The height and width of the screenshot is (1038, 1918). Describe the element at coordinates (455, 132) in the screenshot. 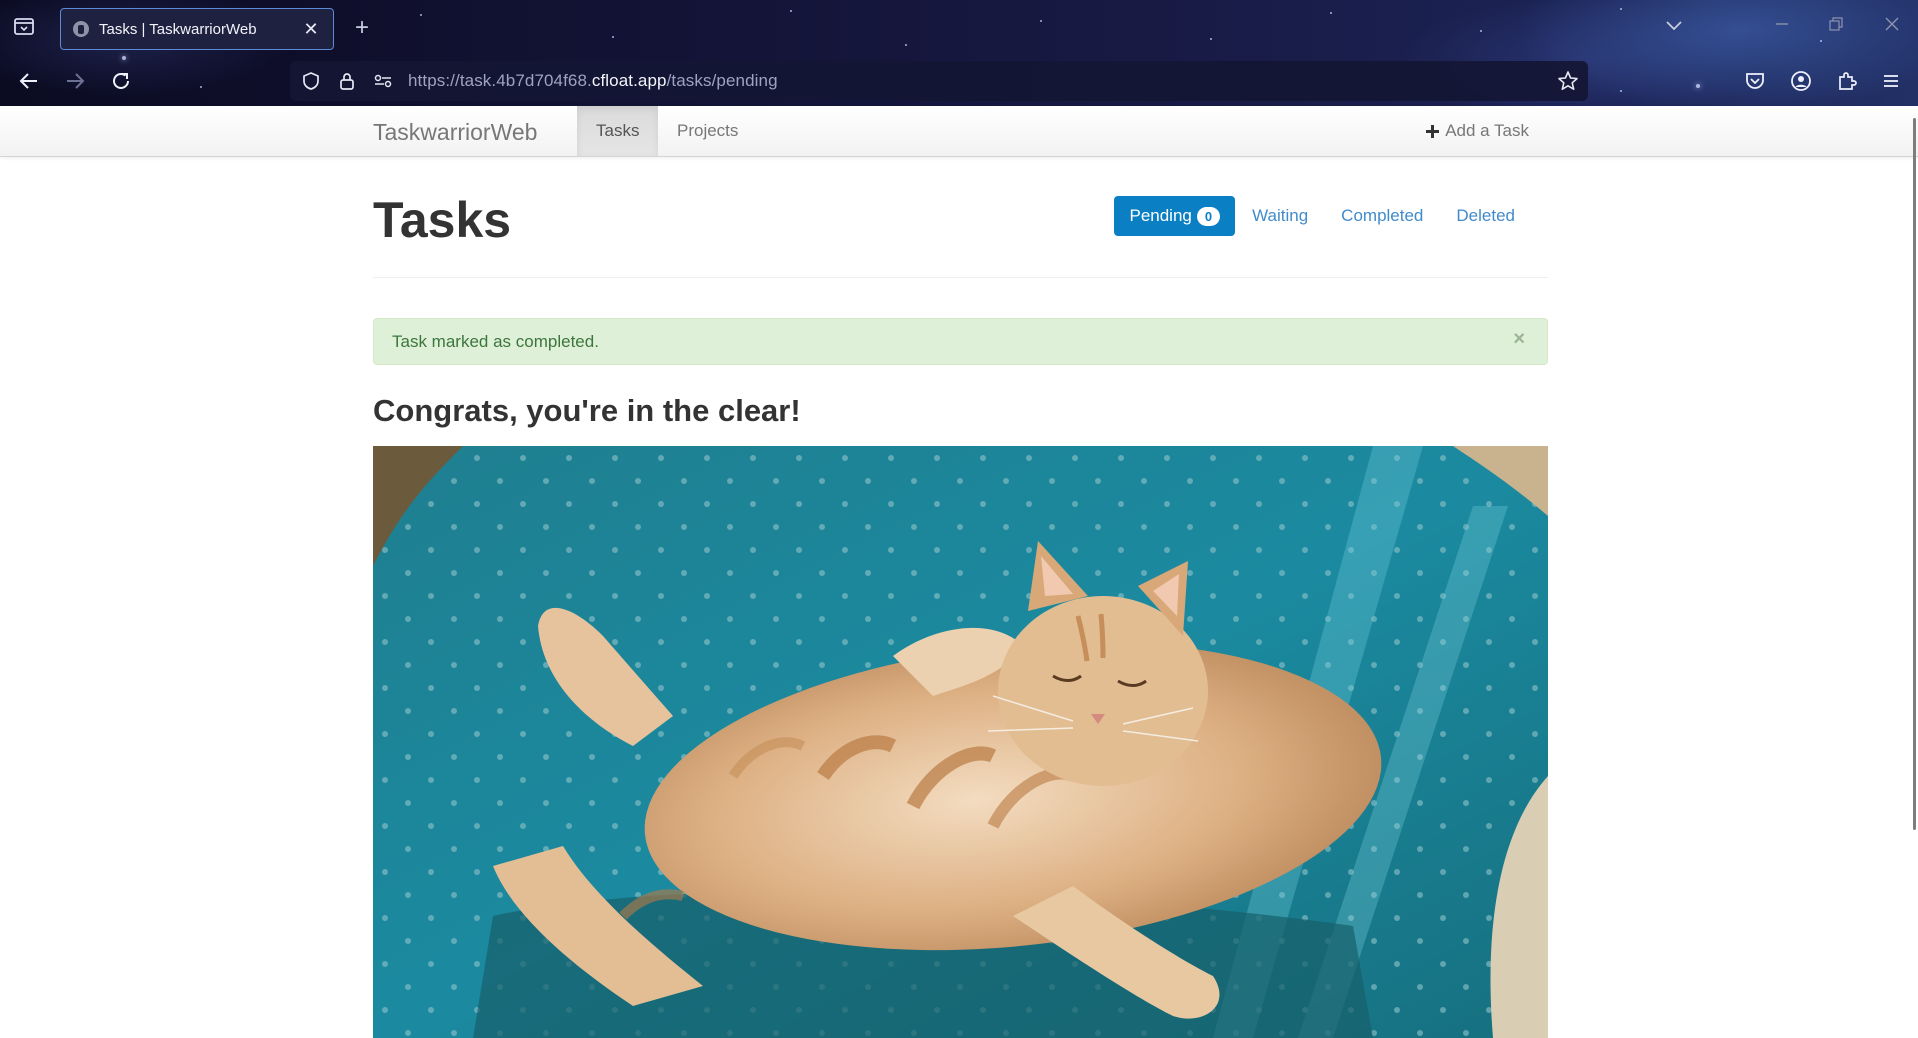

I see `brand-link: TaskwarriorWeb` at that location.